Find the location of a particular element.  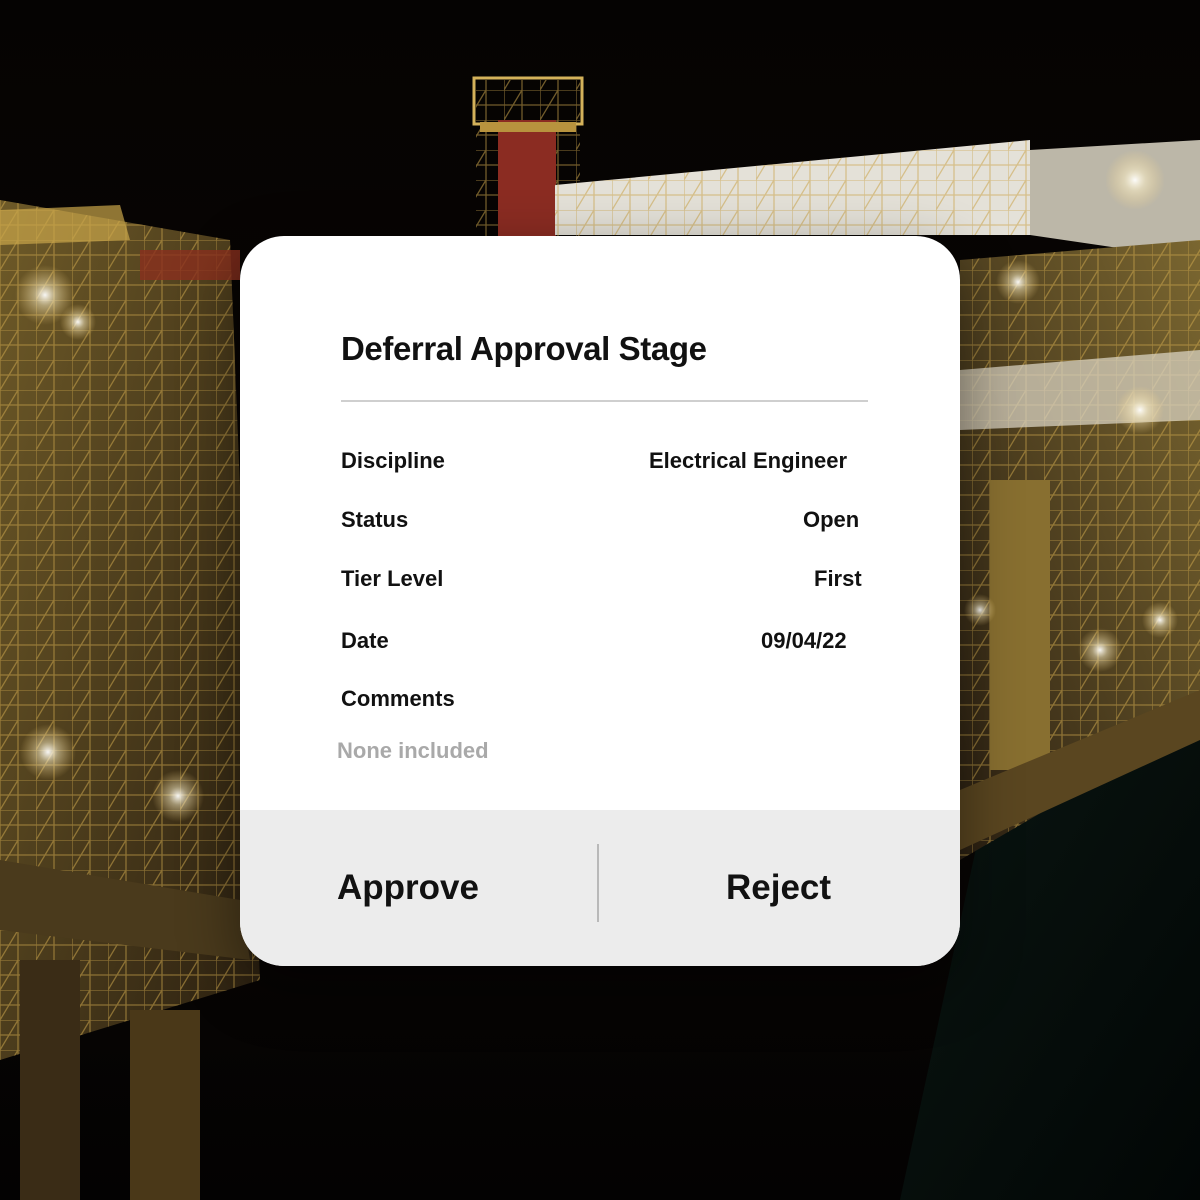

card-title: Deferral Approval Stage is located at coordinates (524, 348).